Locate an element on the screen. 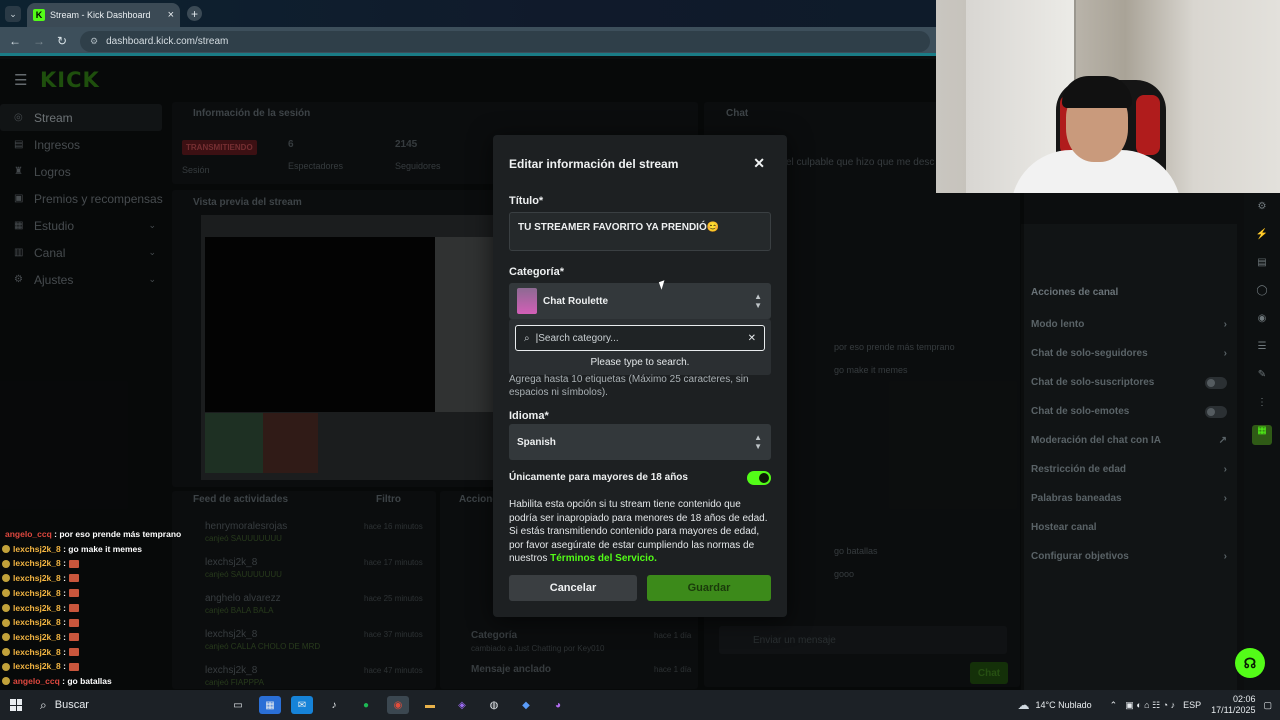 The image size is (1280, 720). action-ai-moderation: Moderación del chat con IA ↗ is located at coordinates (1129, 440).